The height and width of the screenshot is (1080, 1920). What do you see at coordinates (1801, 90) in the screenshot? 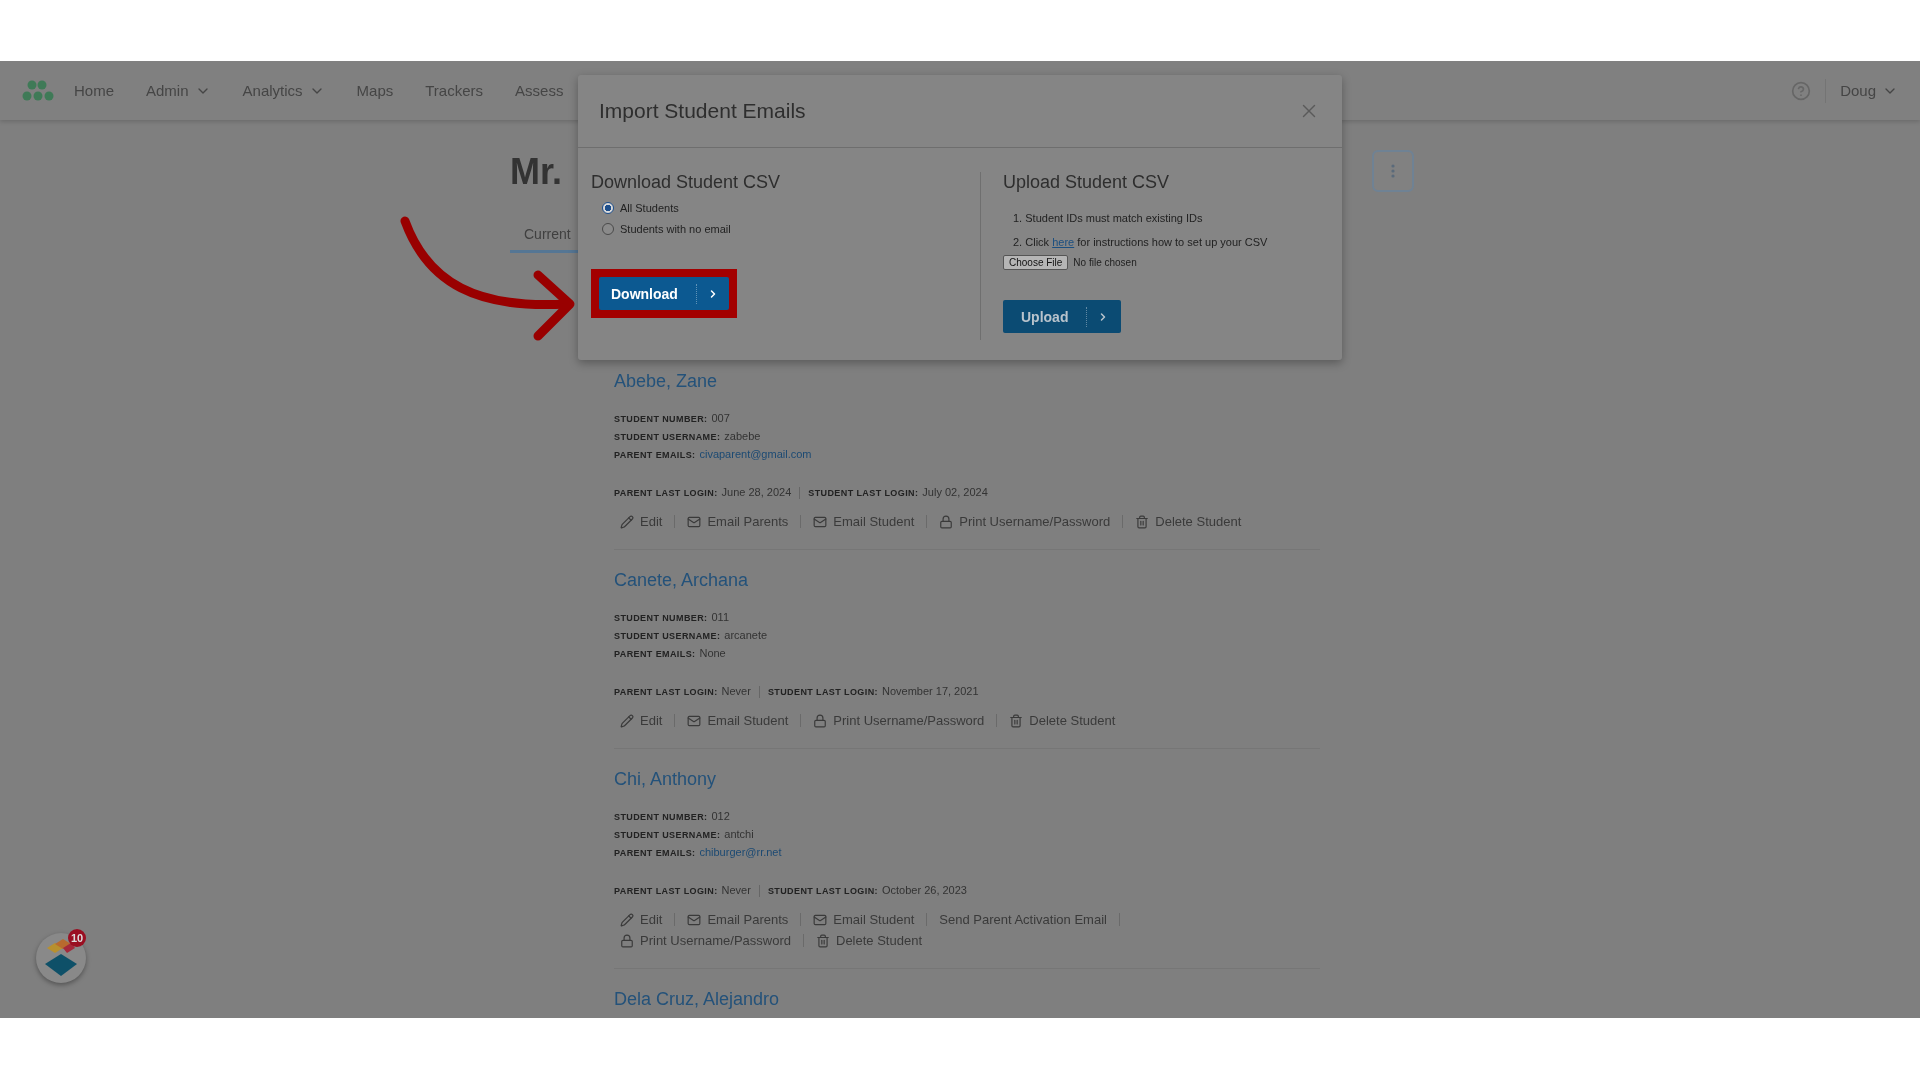
I see `help-icon` at bounding box center [1801, 90].